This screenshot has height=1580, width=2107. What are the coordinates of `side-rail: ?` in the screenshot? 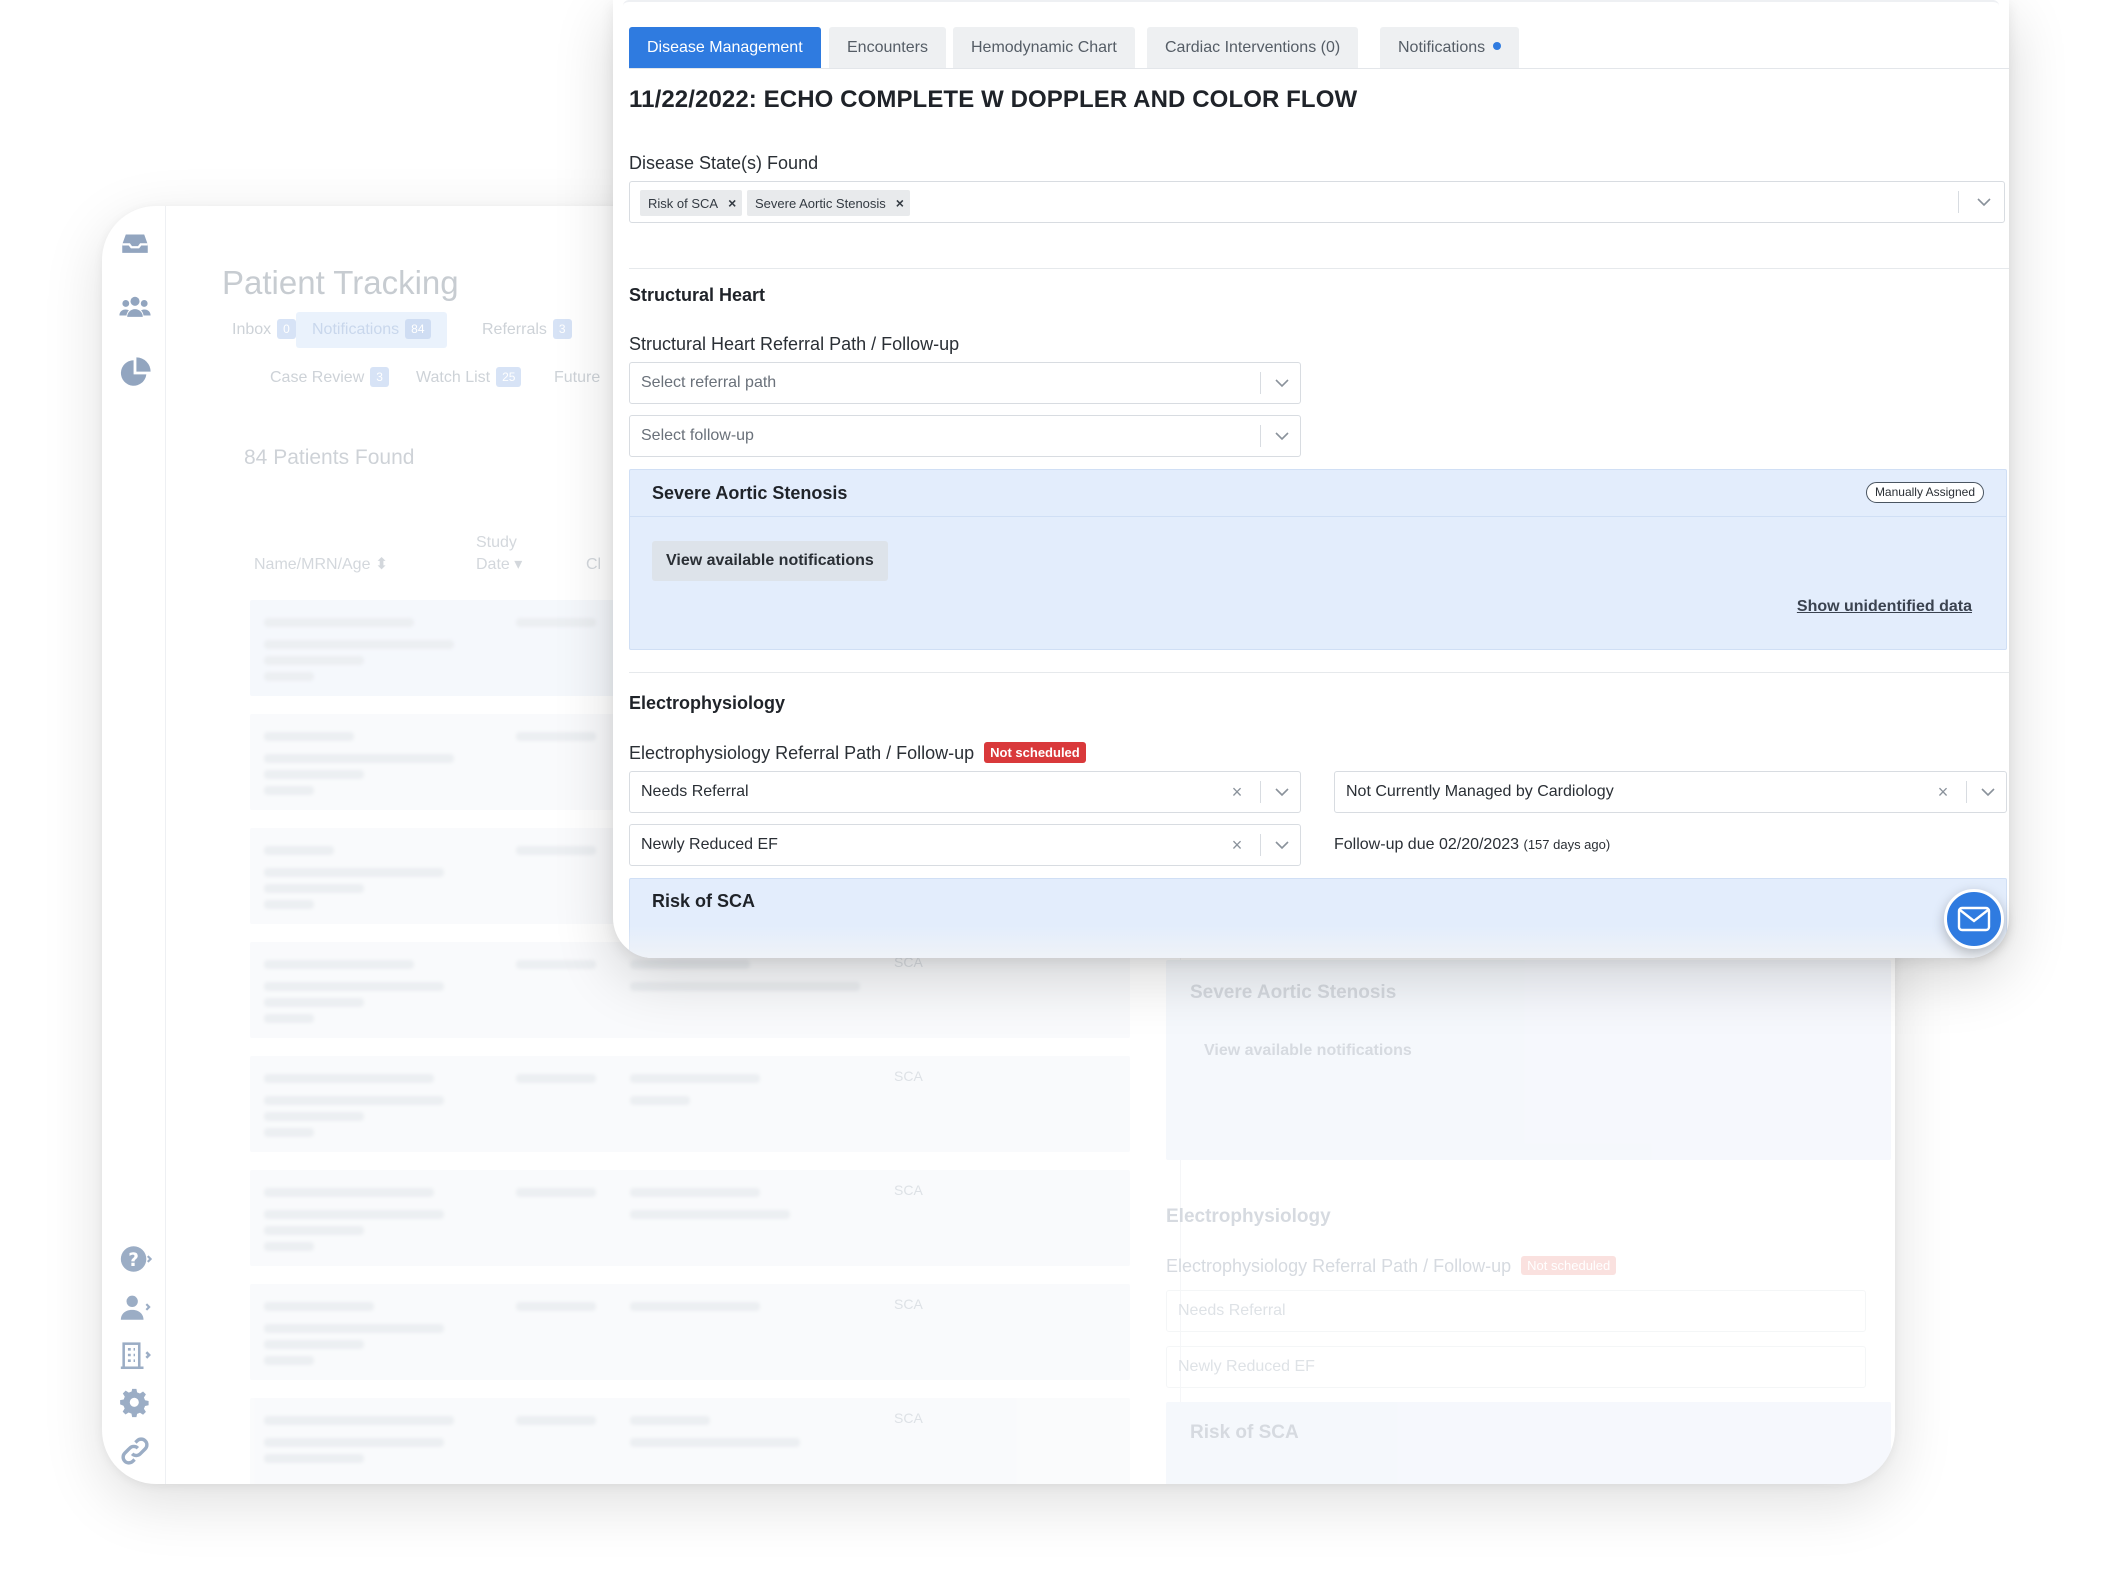 It's located at (134, 845).